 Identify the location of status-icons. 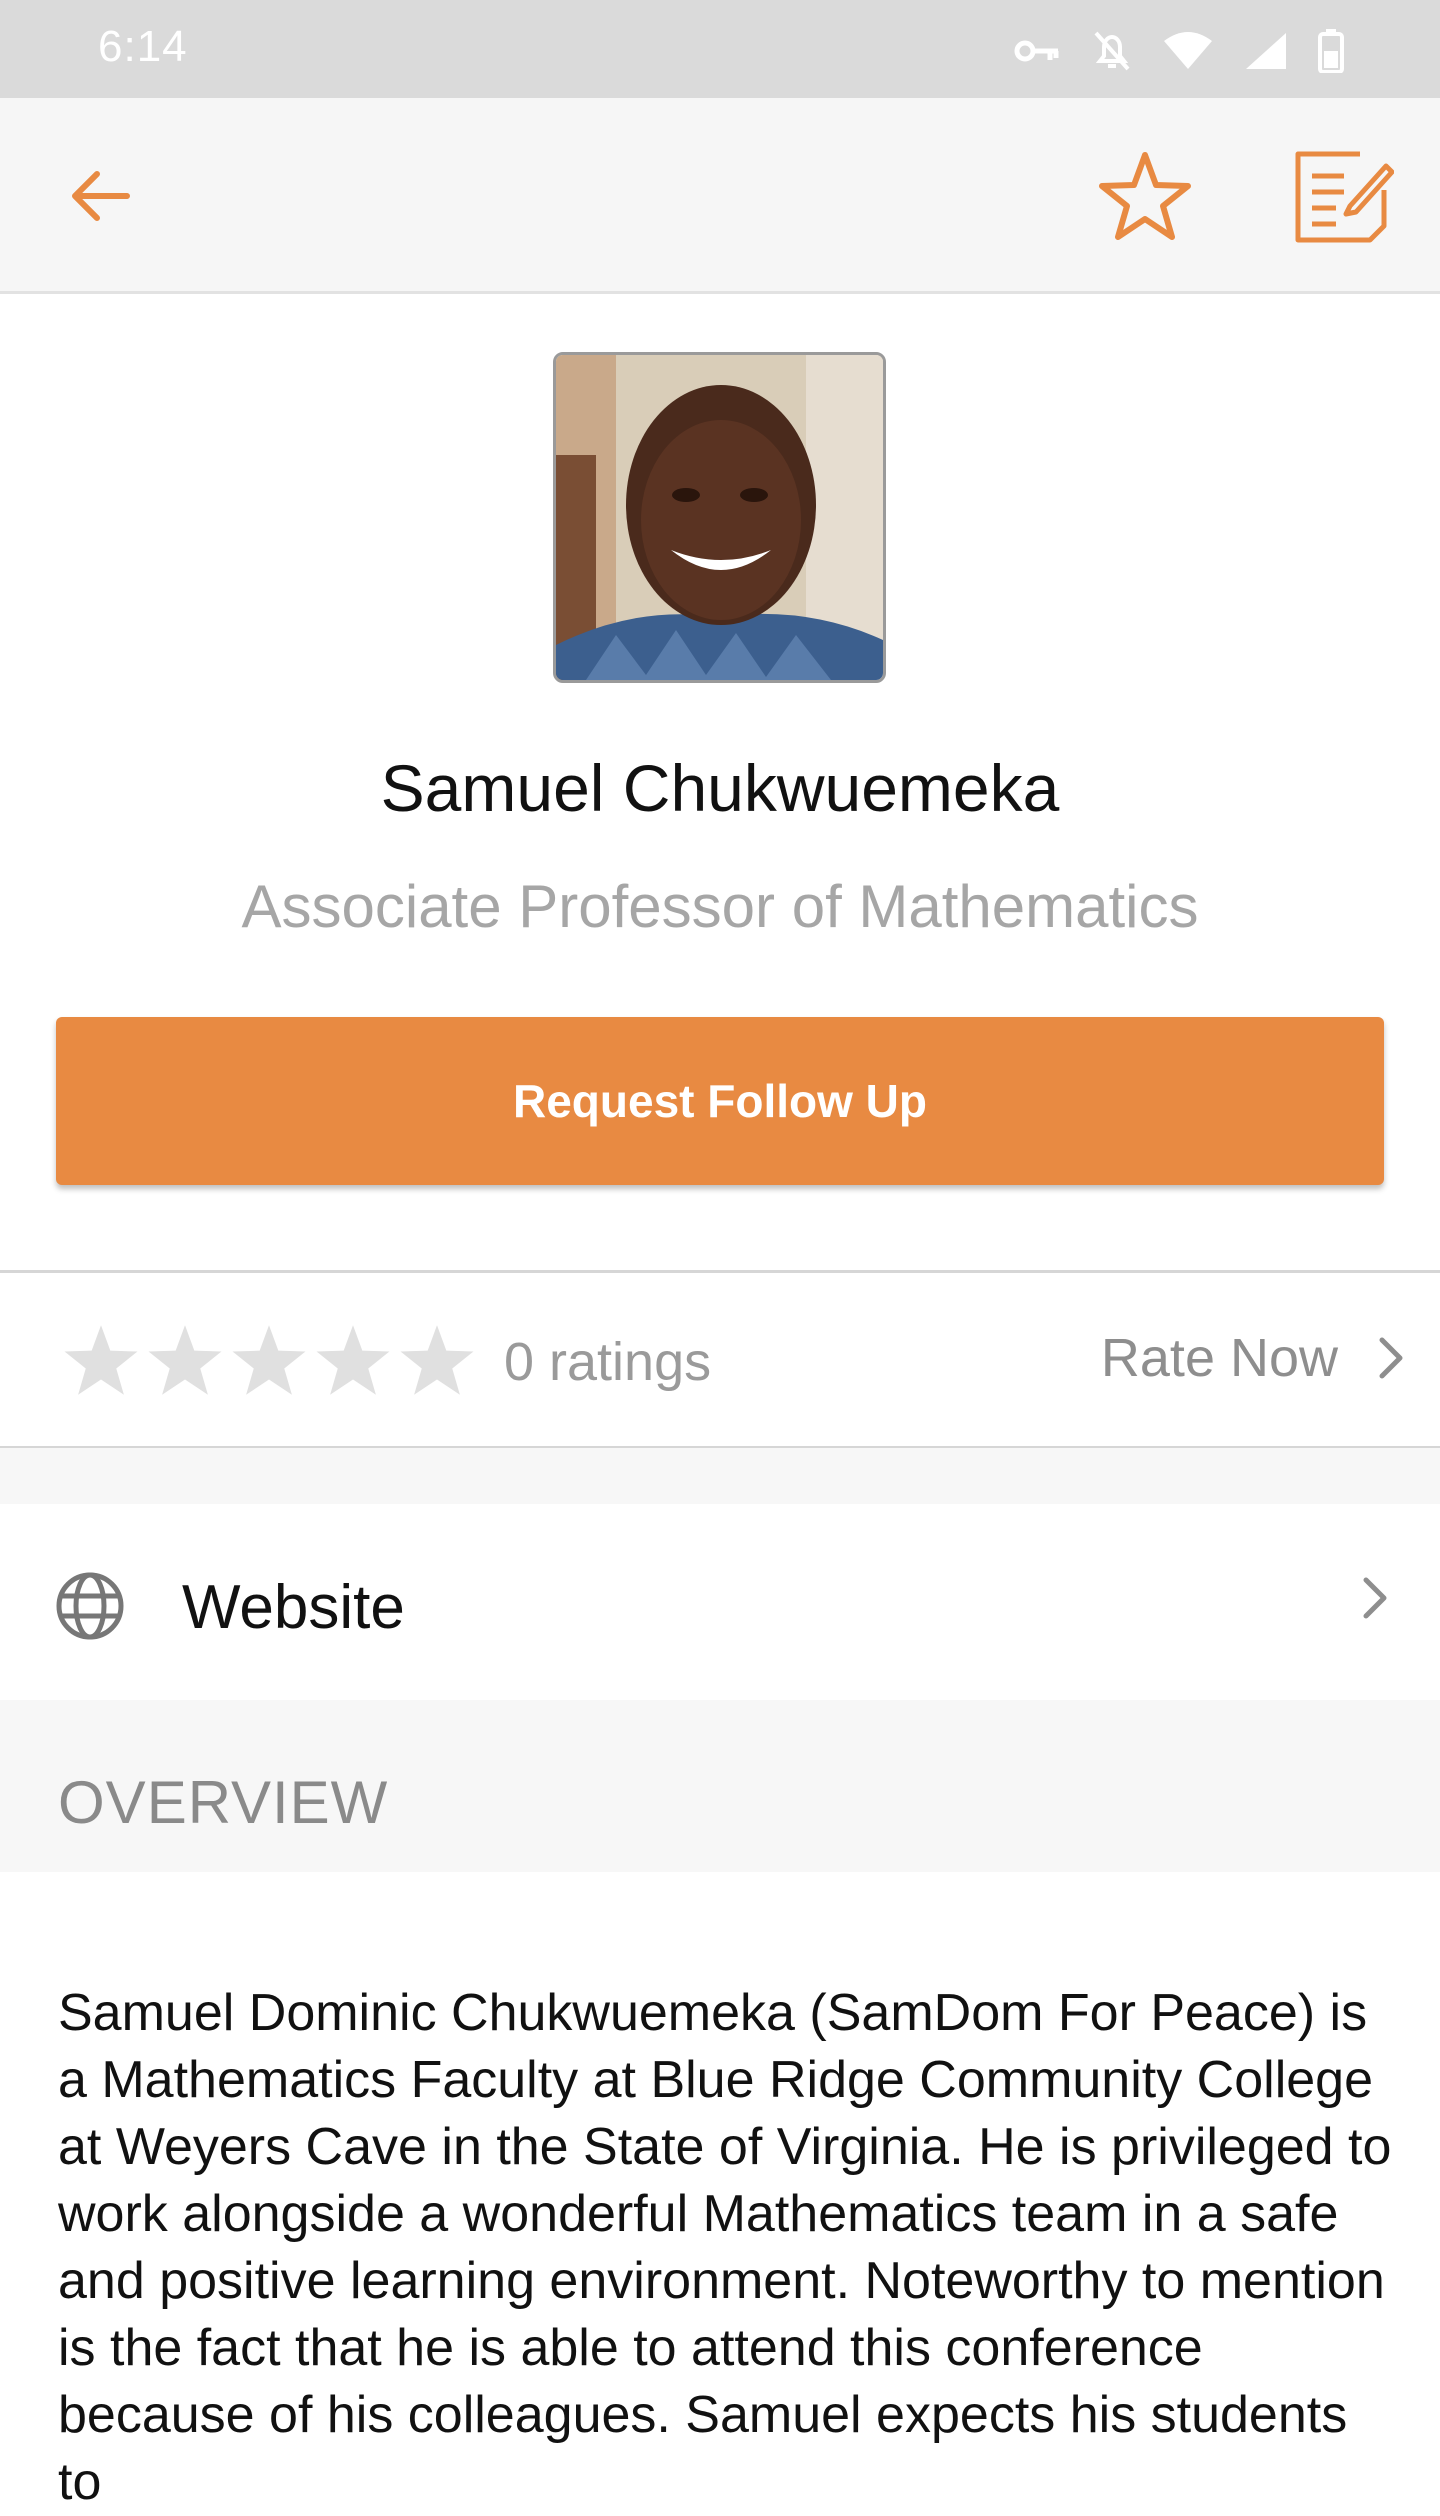
(1179, 51).